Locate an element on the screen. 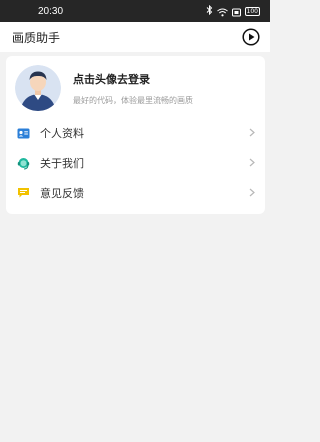  id-card-icon is located at coordinates (23, 133).